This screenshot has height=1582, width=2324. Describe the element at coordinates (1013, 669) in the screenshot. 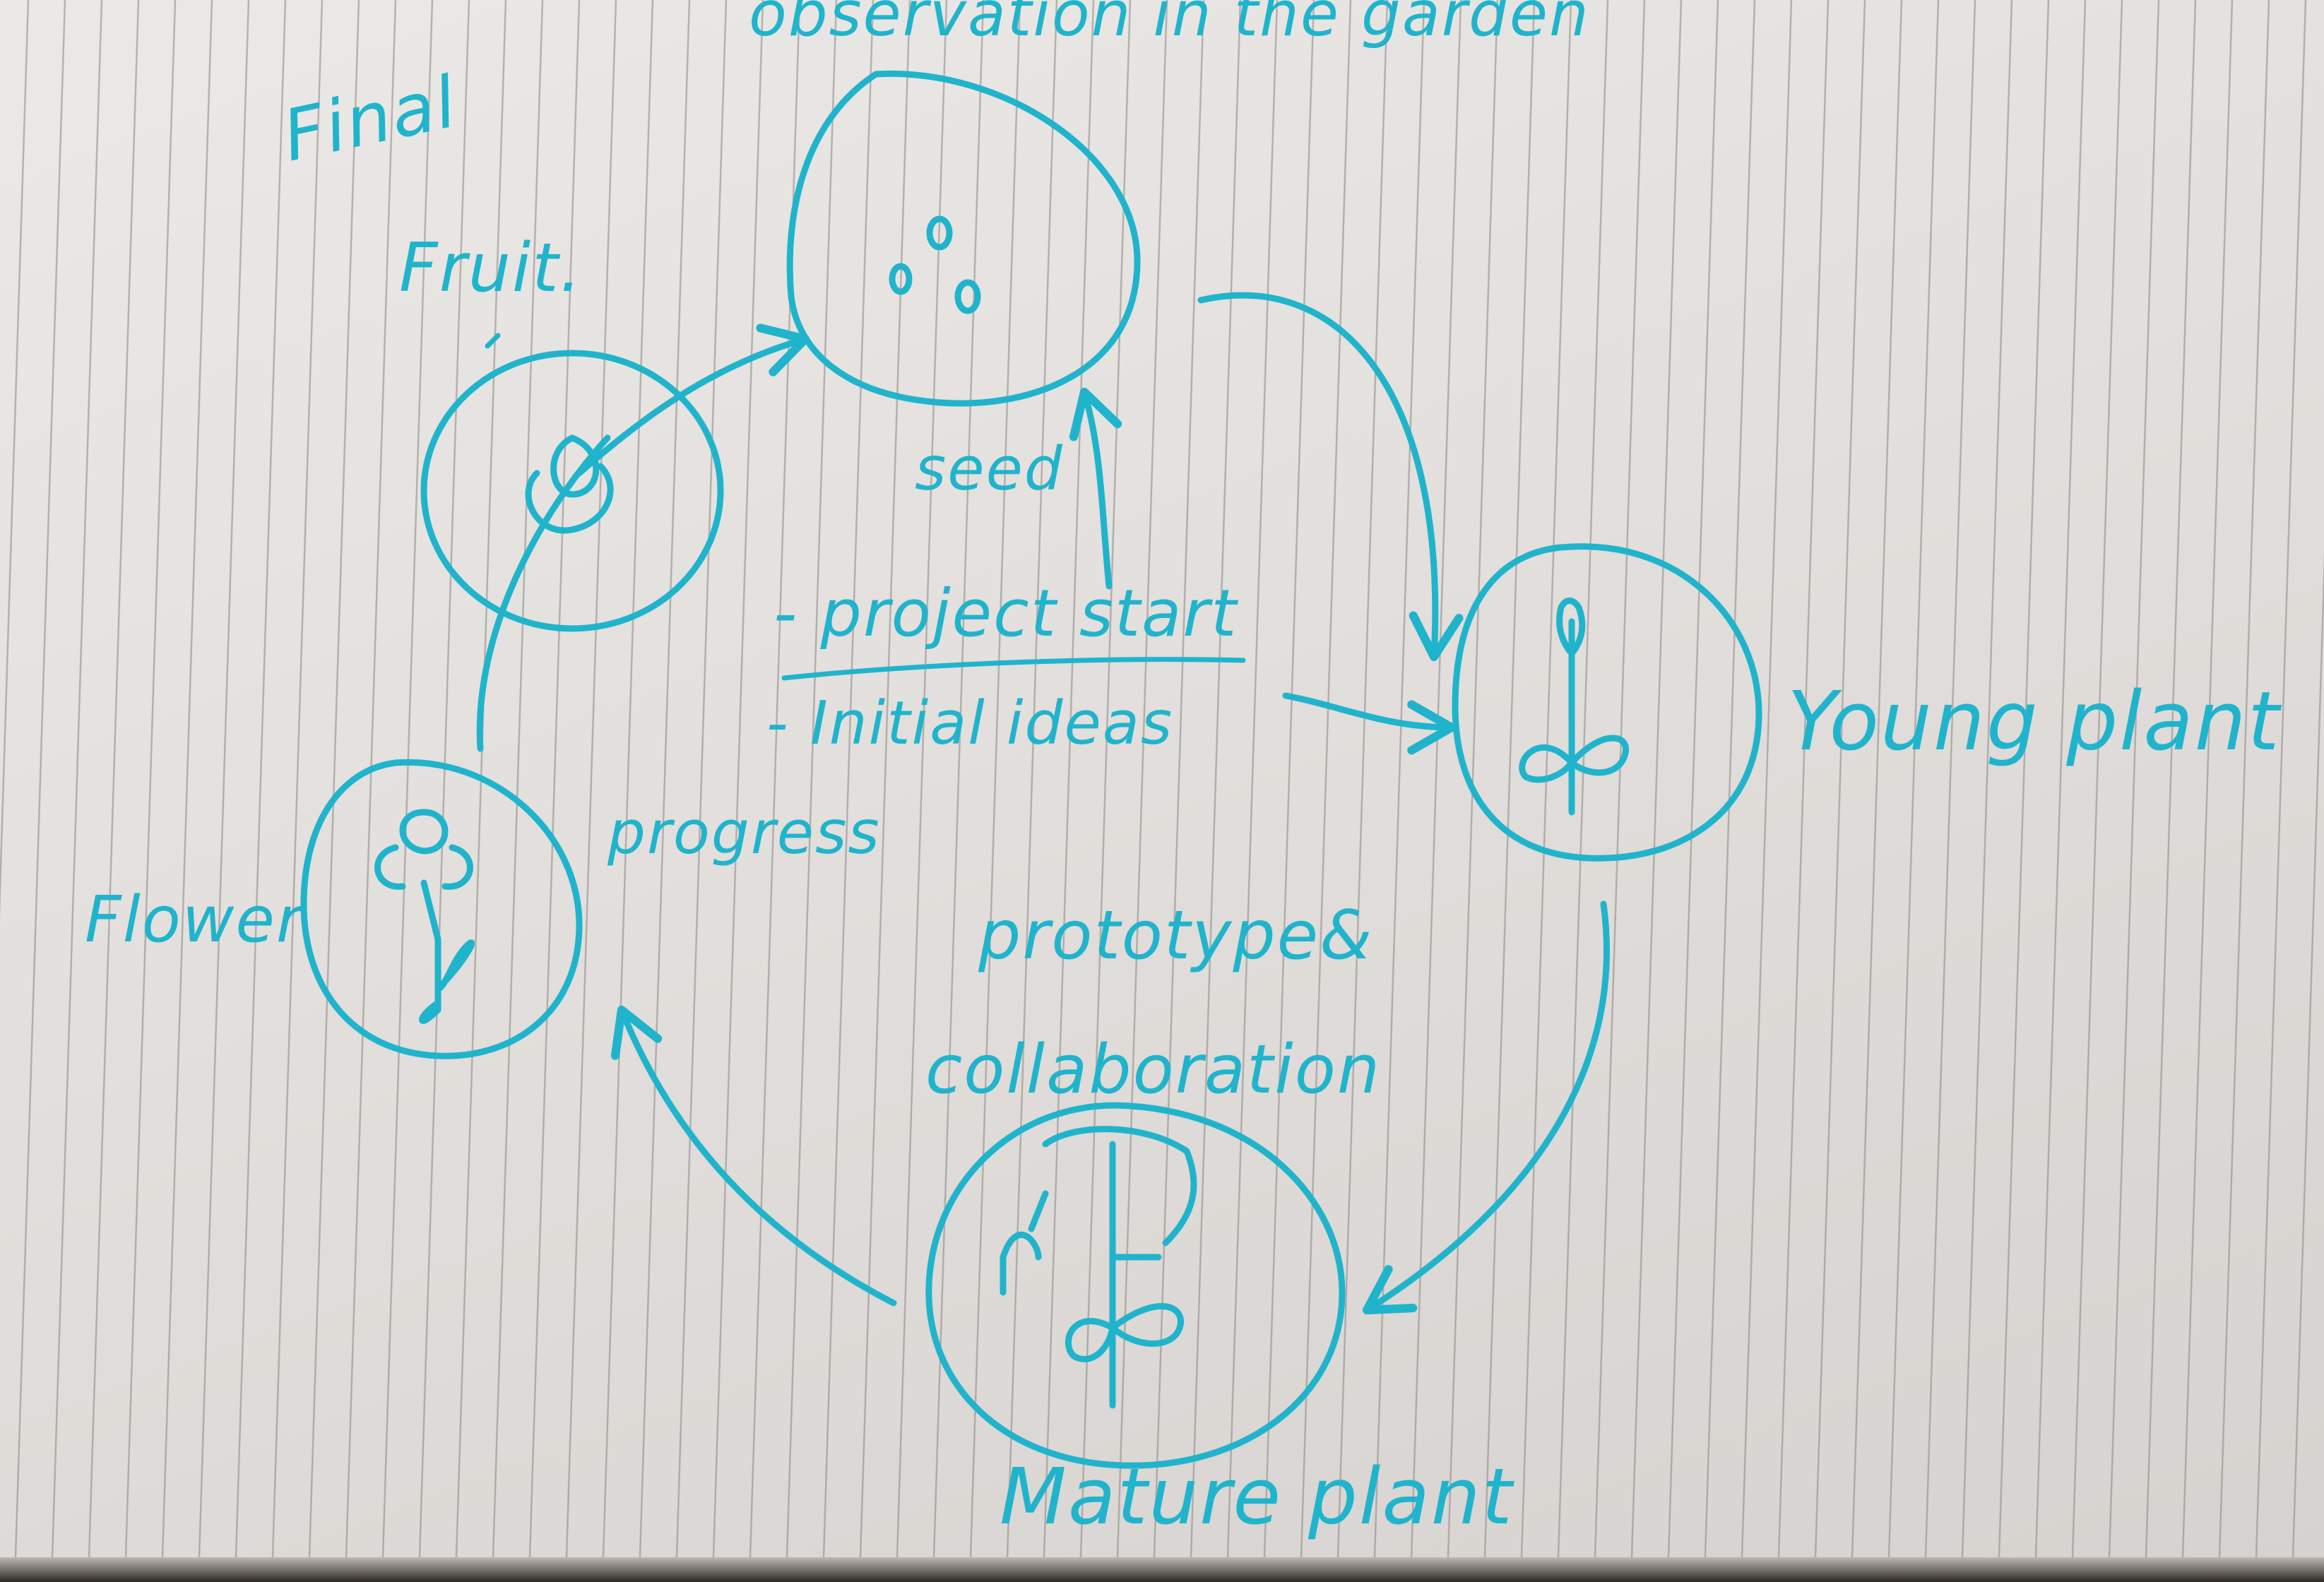

I see `project-start-divider` at that location.